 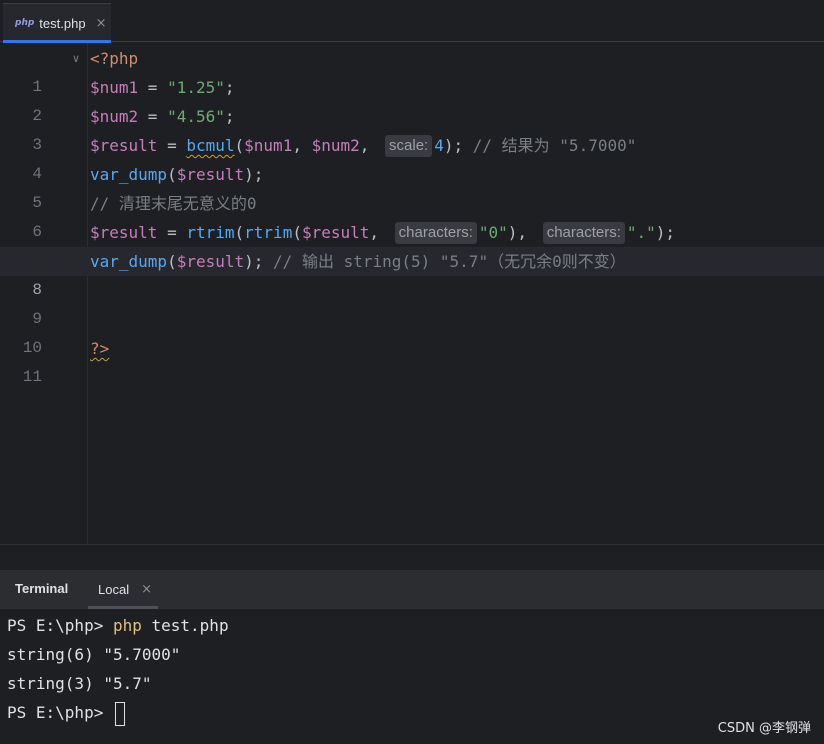 I want to click on comment: // 清理末尾无意义的0, so click(x=173, y=203).